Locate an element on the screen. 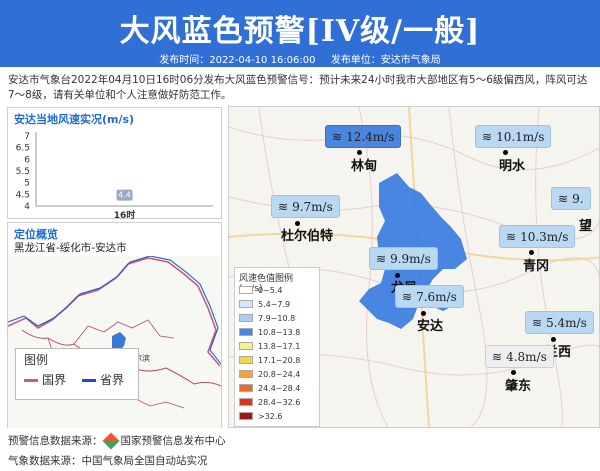 The width and height of the screenshot is (600, 471). wind-speed-panel: 安达当地风速实况(m/s) 7 6.5 6 5.5 5 4.5 4 16时 4.4 is located at coordinates (114, 163).